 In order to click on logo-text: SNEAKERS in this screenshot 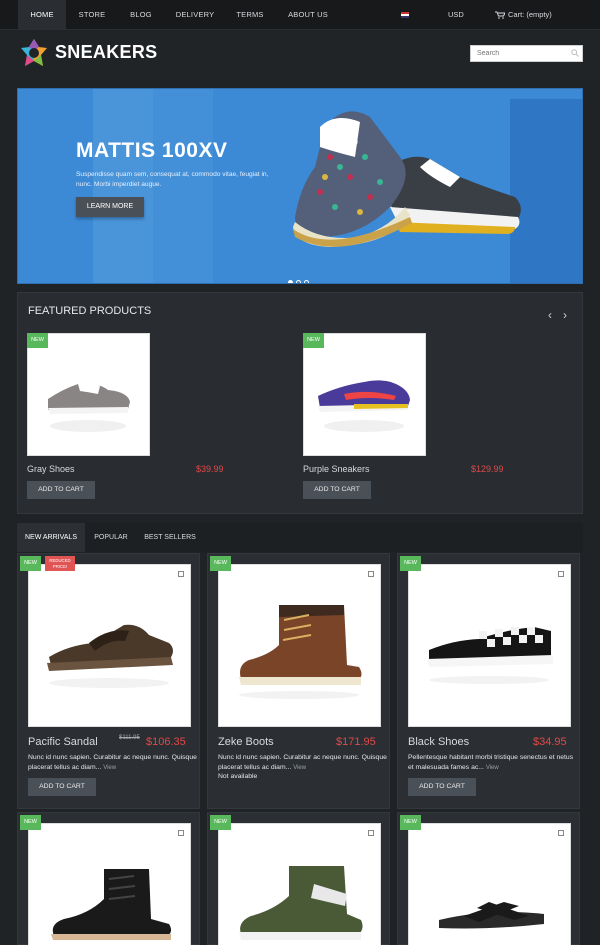, I will do `click(106, 52)`.